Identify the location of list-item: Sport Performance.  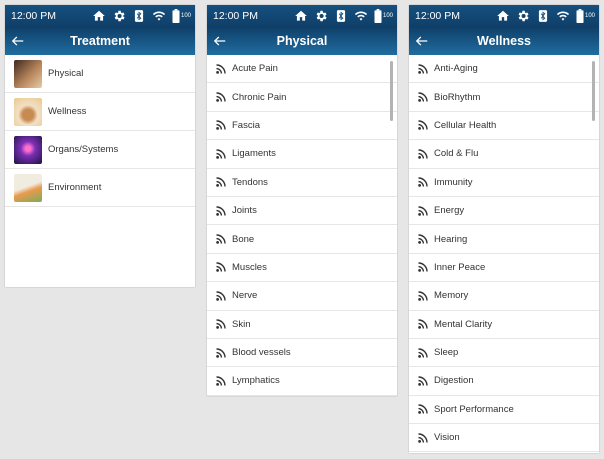
(504, 410).